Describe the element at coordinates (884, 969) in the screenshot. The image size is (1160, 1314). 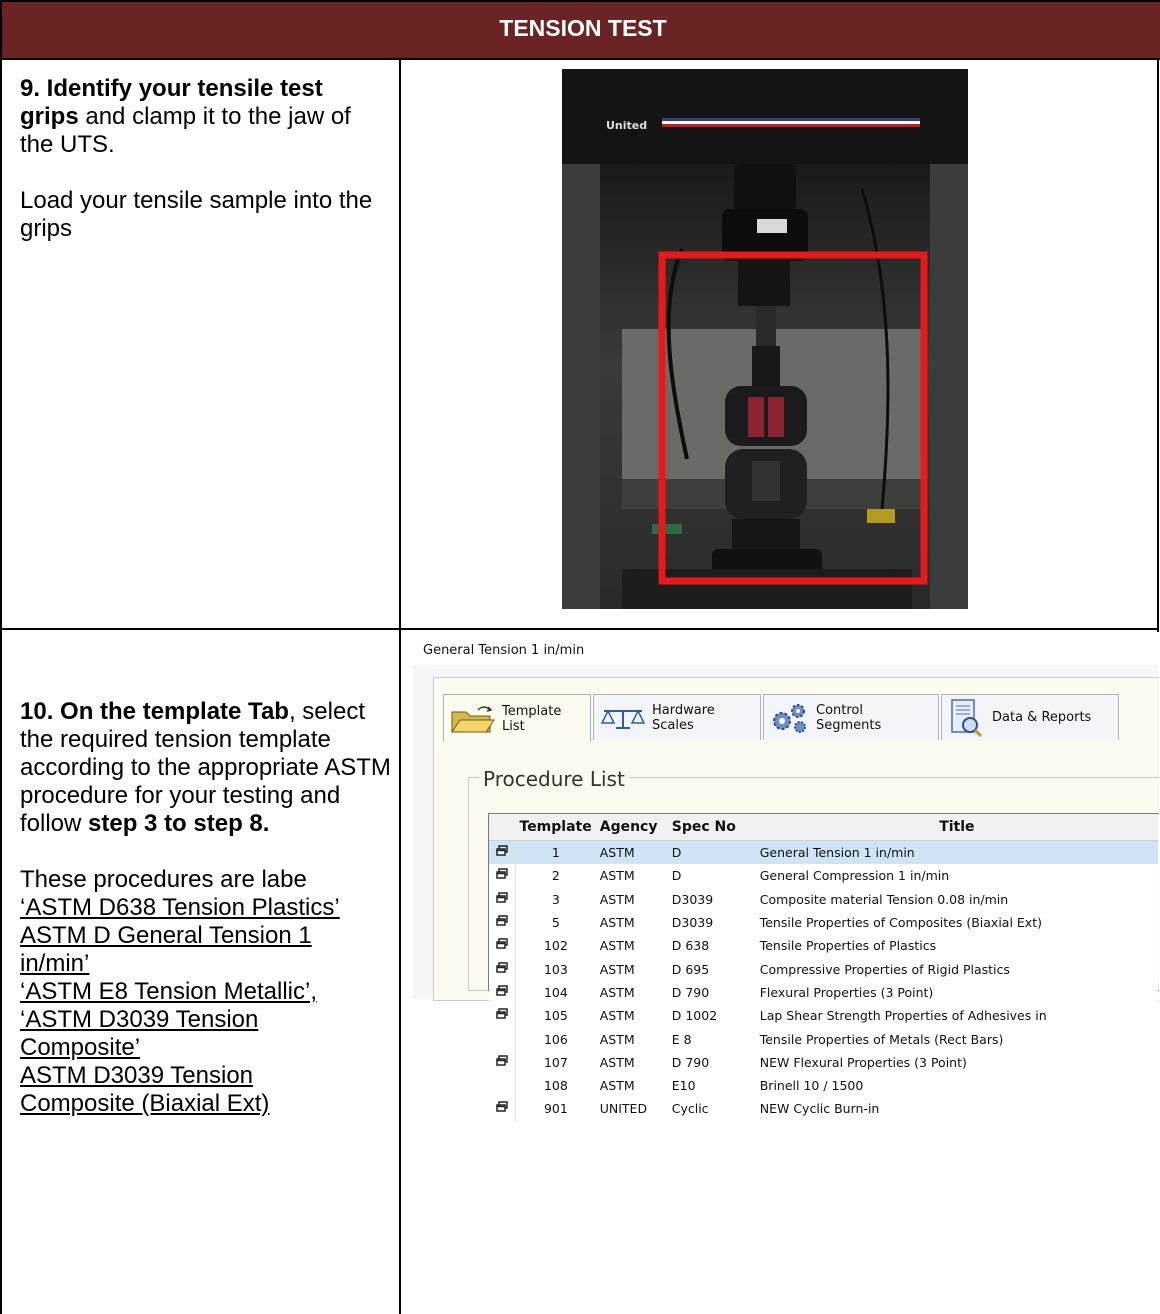
I see `cell-title: Compressive Properties of Rigid Plastics` at that location.